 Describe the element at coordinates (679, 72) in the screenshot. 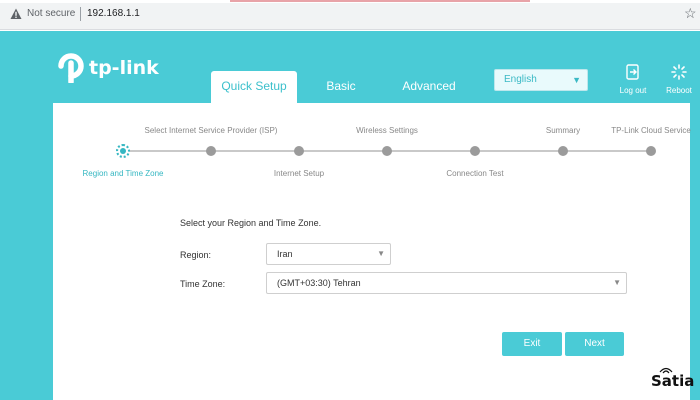

I see `reboot-icon` at that location.